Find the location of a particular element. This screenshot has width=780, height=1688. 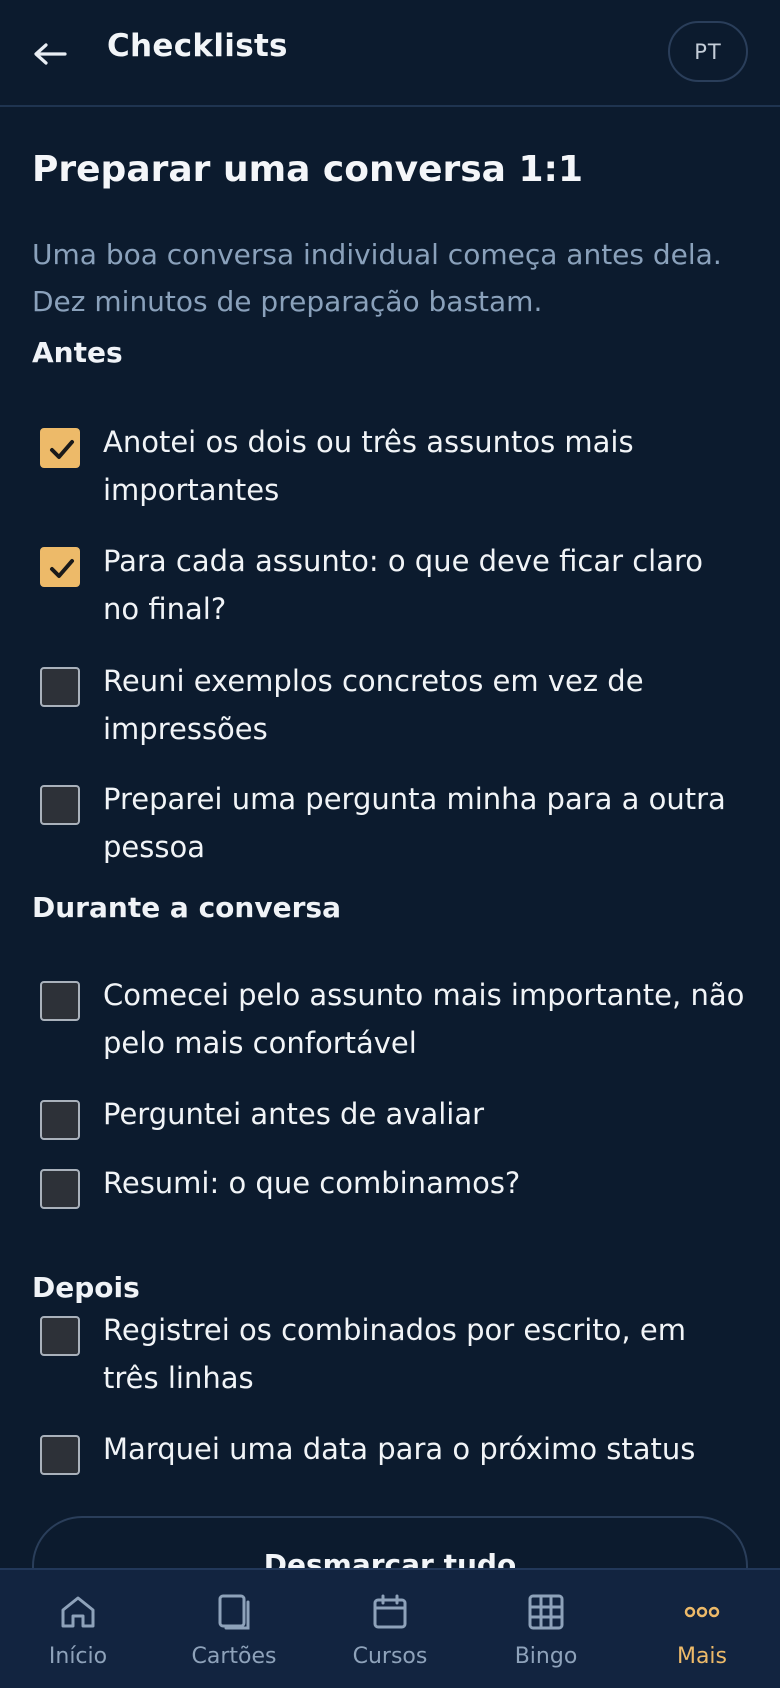

header-title: Checklists is located at coordinates (197, 46).